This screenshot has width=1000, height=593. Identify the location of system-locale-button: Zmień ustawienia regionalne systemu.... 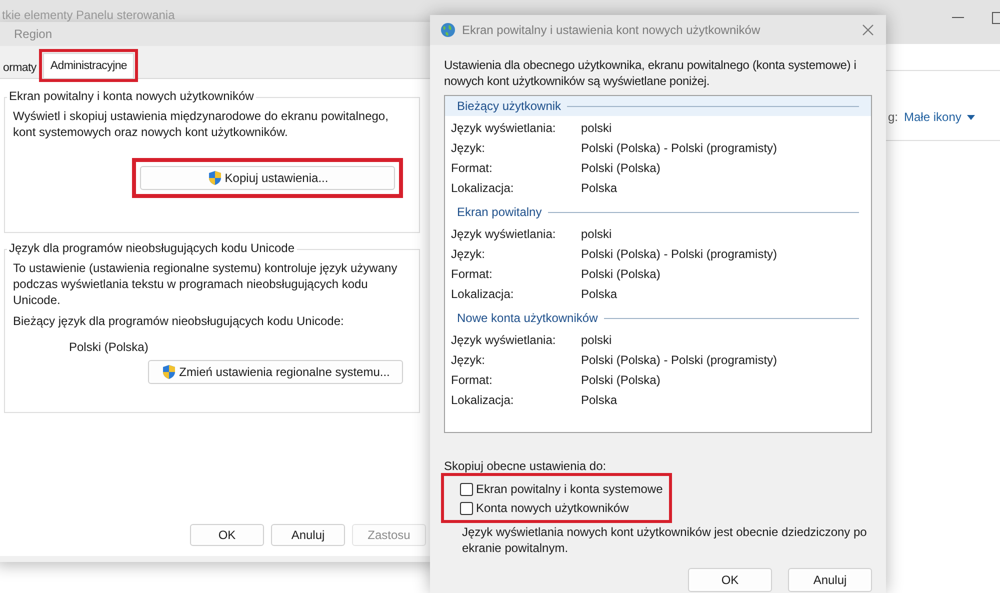
(275, 372).